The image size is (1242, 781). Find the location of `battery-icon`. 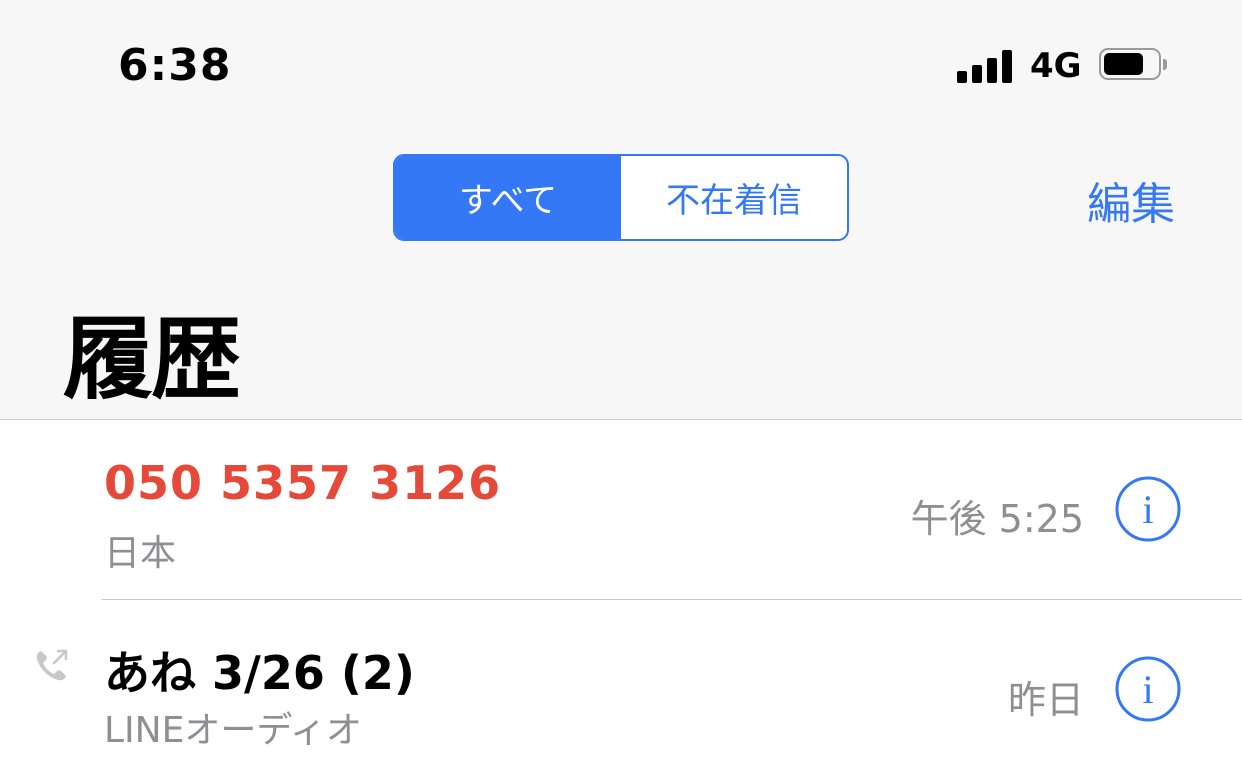

battery-icon is located at coordinates (1133, 65).